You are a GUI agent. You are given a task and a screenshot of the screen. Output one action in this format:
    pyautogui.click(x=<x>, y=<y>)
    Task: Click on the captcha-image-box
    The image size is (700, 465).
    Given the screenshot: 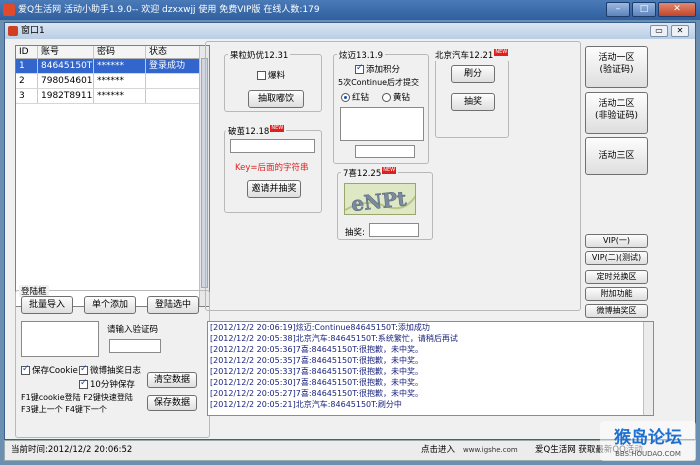 What is the action you would take?
    pyautogui.click(x=60, y=339)
    